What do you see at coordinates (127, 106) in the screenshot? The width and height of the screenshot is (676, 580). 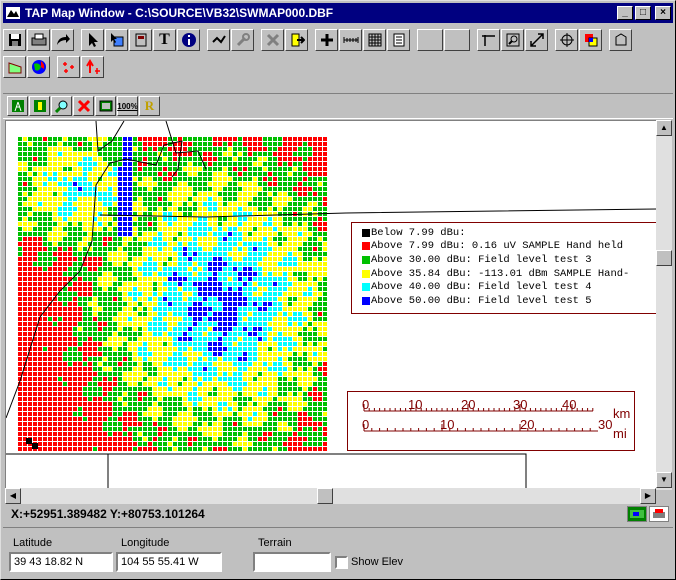 I see `zoom-100-button: 100%` at bounding box center [127, 106].